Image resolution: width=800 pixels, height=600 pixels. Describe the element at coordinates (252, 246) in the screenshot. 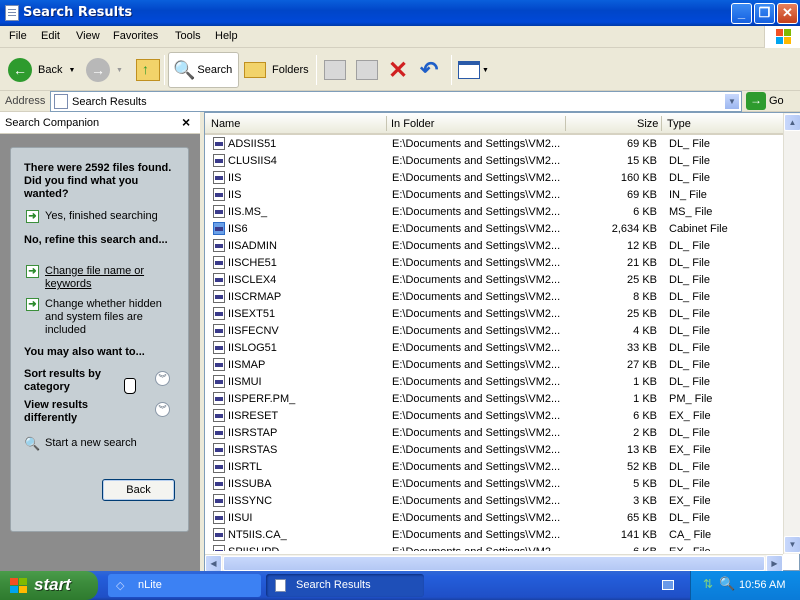

I see `file-name: IISADMIN` at that location.